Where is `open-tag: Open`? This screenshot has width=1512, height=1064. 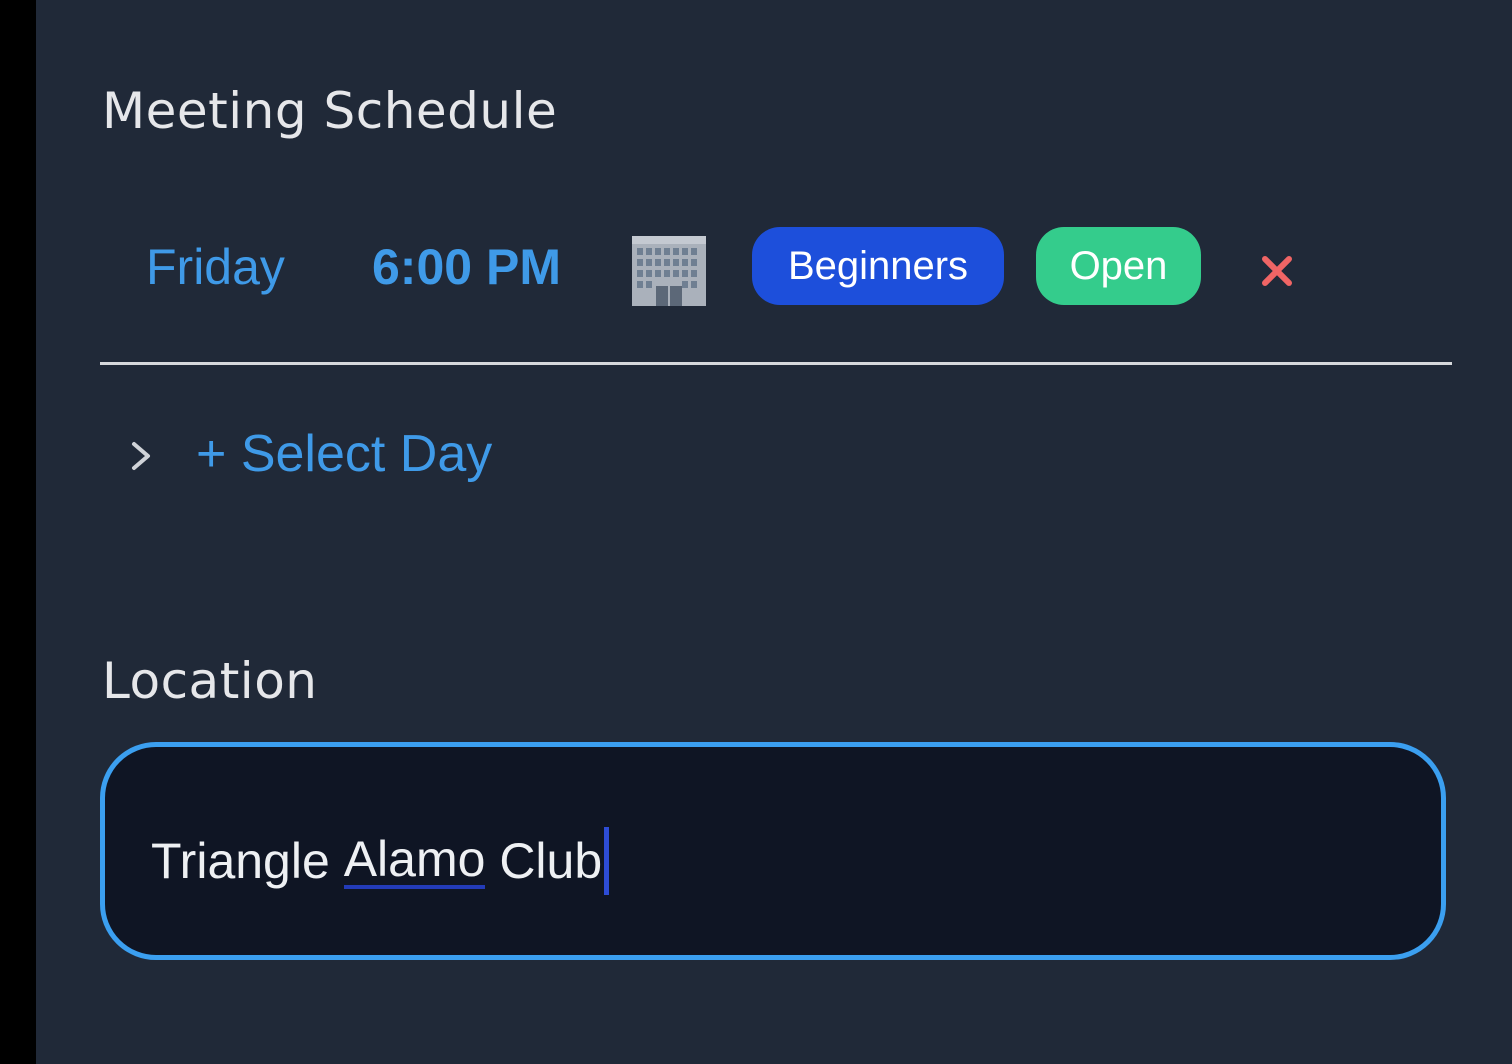
open-tag: Open is located at coordinates (1118, 266).